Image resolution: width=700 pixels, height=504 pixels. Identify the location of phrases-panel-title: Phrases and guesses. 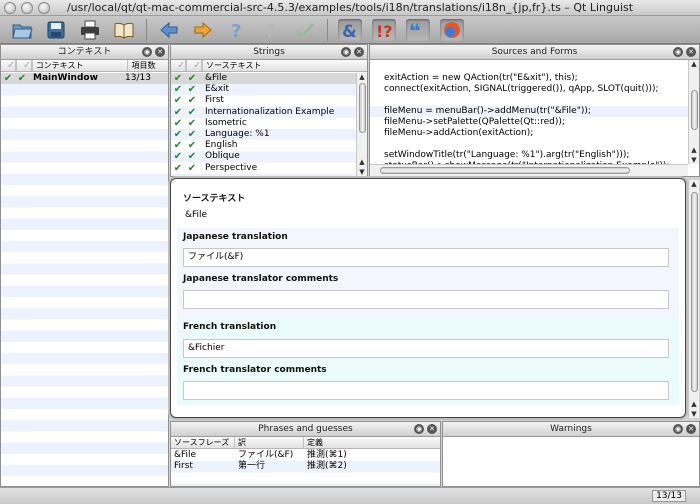
(305, 429).